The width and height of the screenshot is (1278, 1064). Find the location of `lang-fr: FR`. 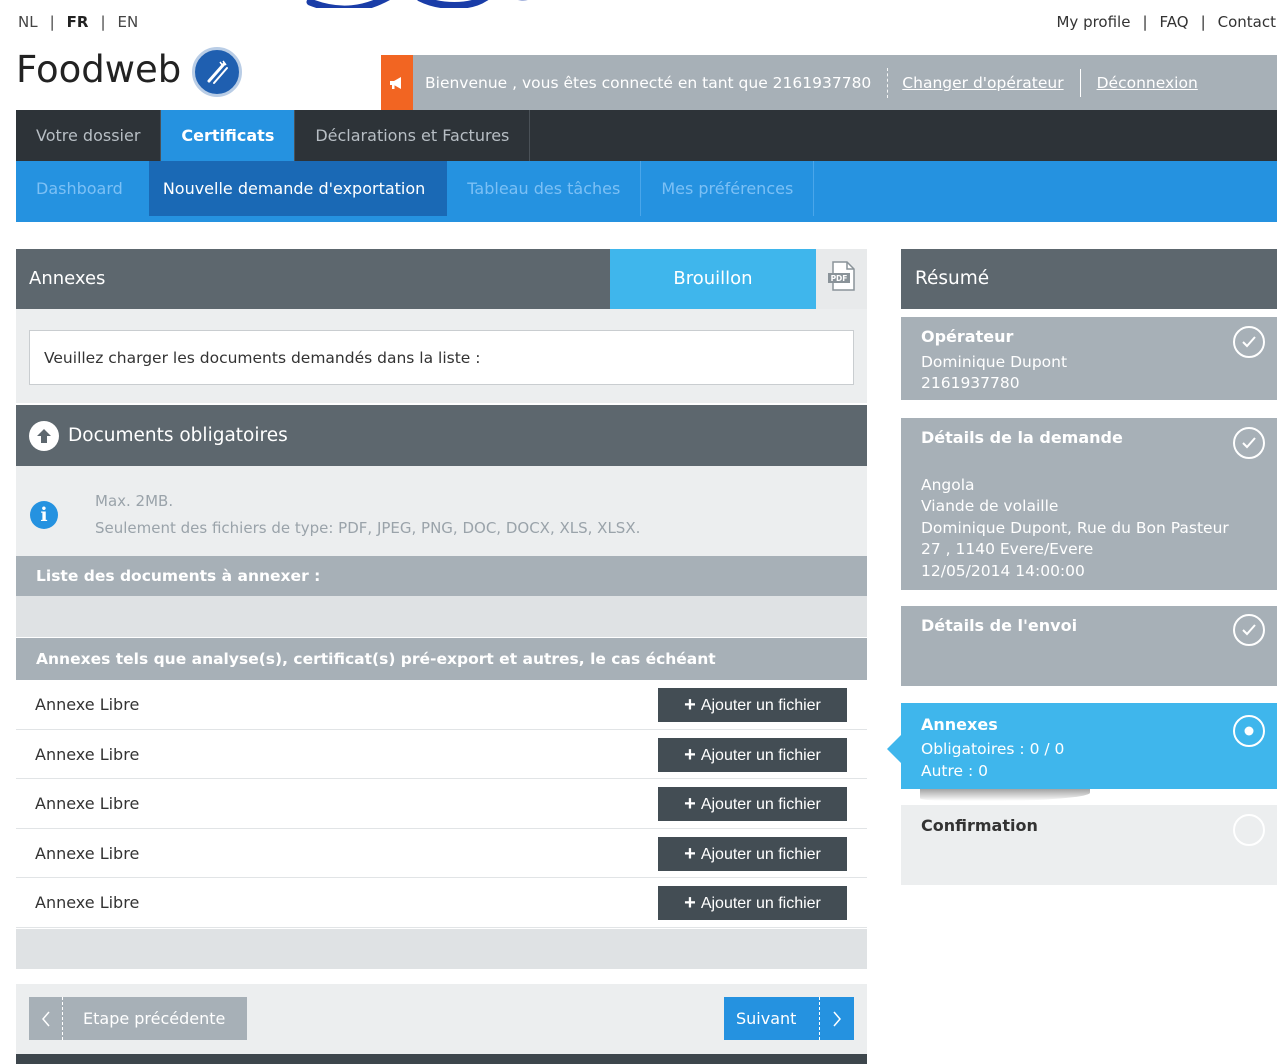

lang-fr: FR is located at coordinates (78, 22).